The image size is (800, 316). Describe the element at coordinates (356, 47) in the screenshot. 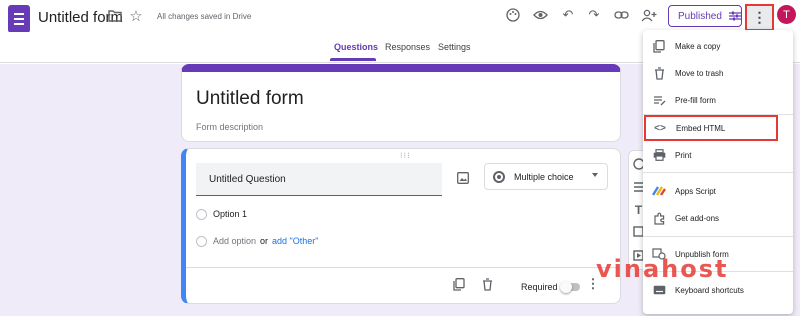

I see `tab-questions: Questions` at that location.